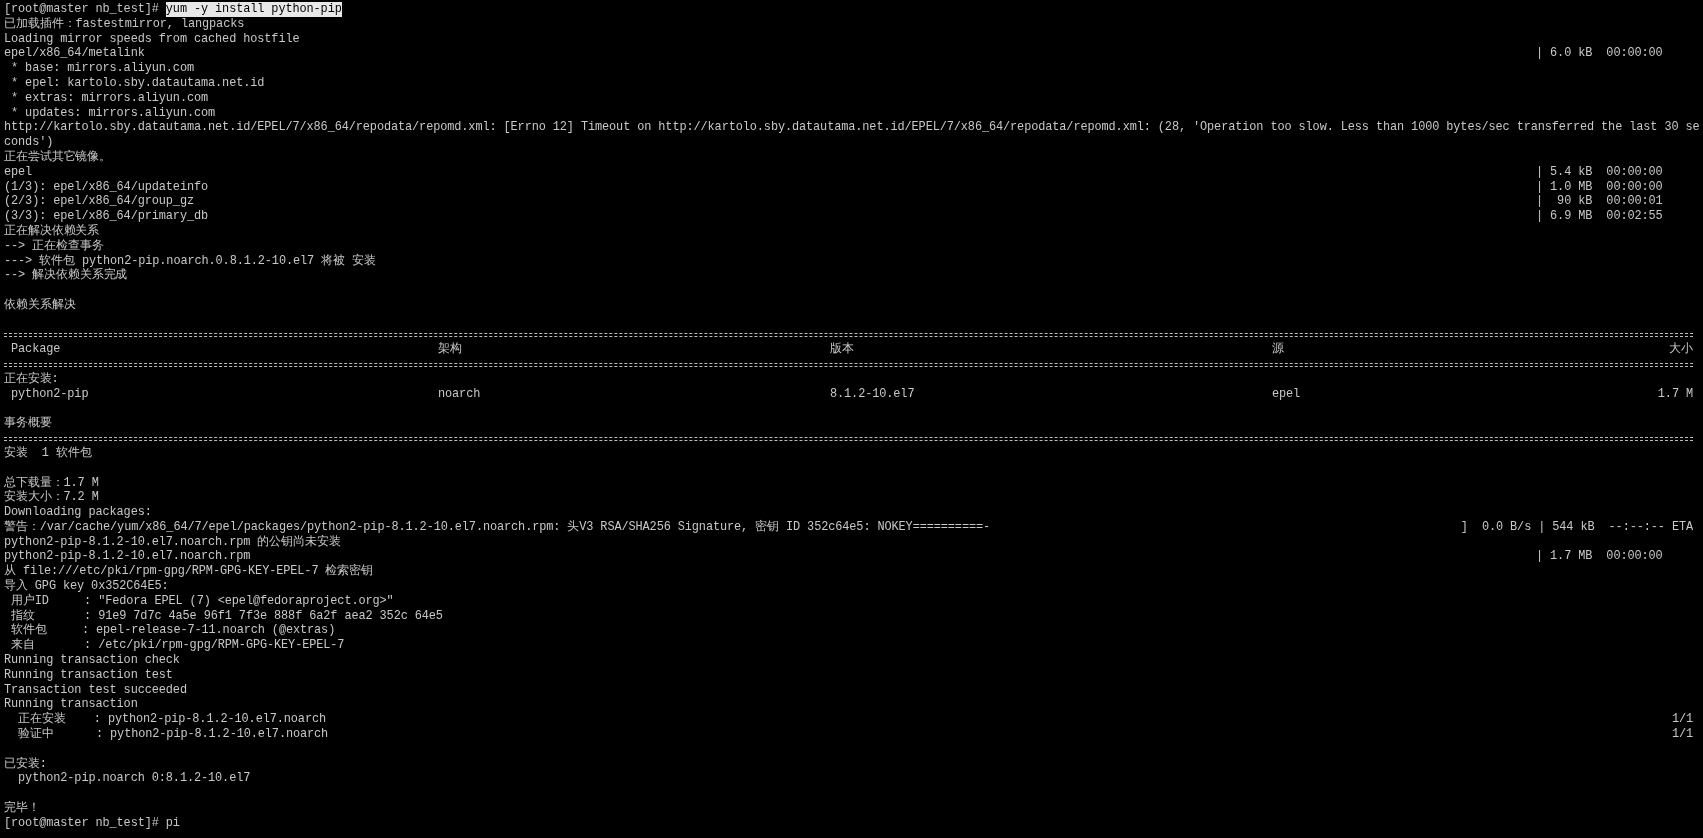 This screenshot has width=1703, height=838. I want to click on output-line: --> 正在检查事务, so click(54, 246).